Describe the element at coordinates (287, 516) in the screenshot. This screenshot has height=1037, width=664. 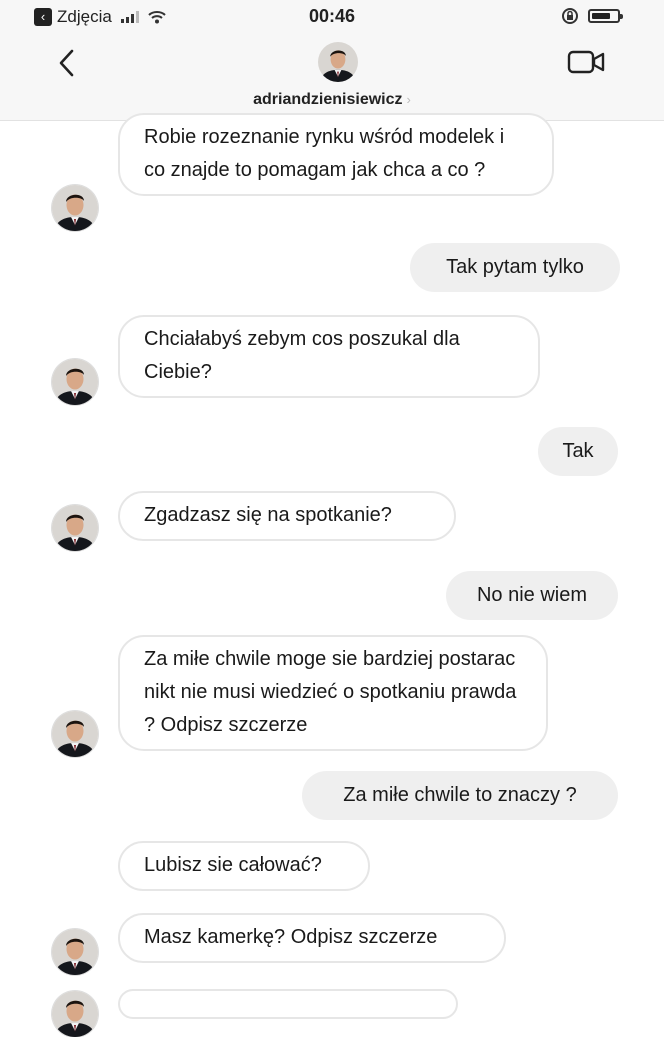
I see `incoming-message: Zgadzasz się na spotkanie?` at that location.